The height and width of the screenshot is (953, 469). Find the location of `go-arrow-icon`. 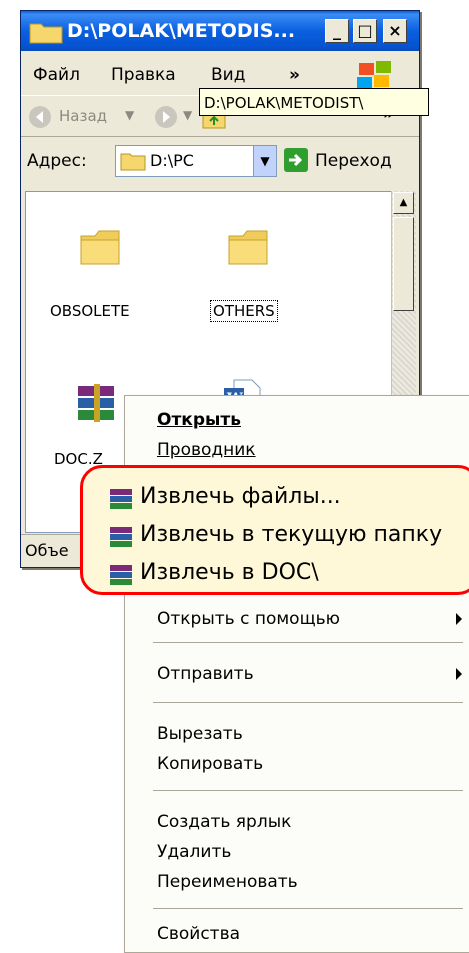

go-arrow-icon is located at coordinates (296, 160).